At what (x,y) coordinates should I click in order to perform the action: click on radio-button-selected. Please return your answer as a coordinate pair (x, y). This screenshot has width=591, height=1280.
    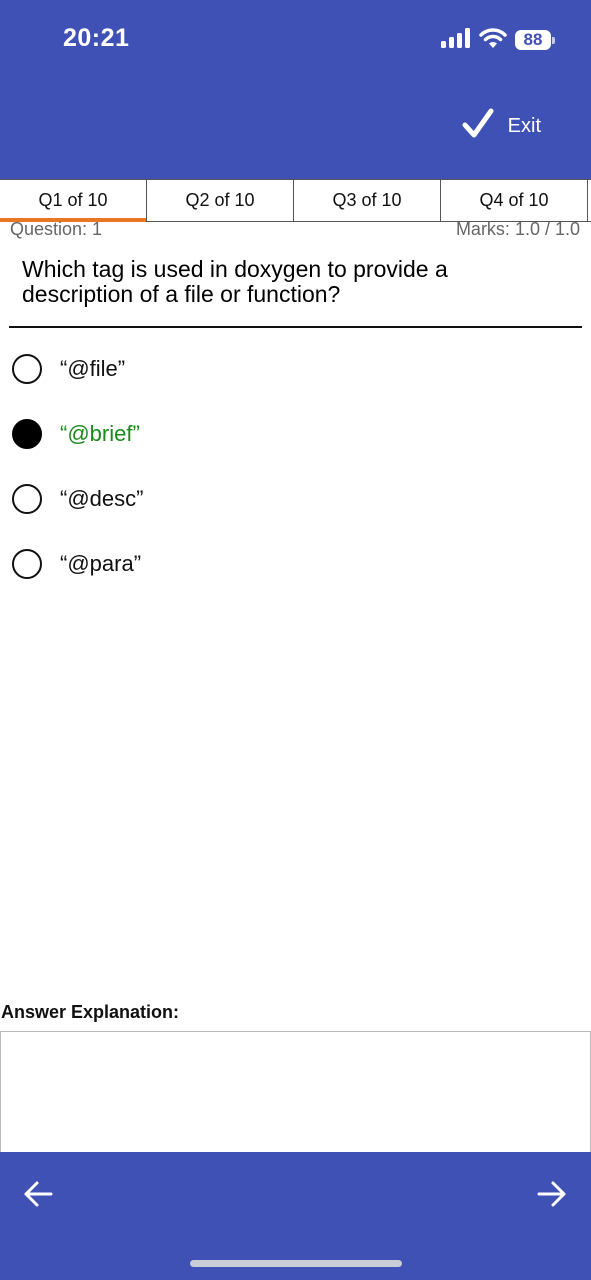
    Looking at the image, I should click on (27, 434).